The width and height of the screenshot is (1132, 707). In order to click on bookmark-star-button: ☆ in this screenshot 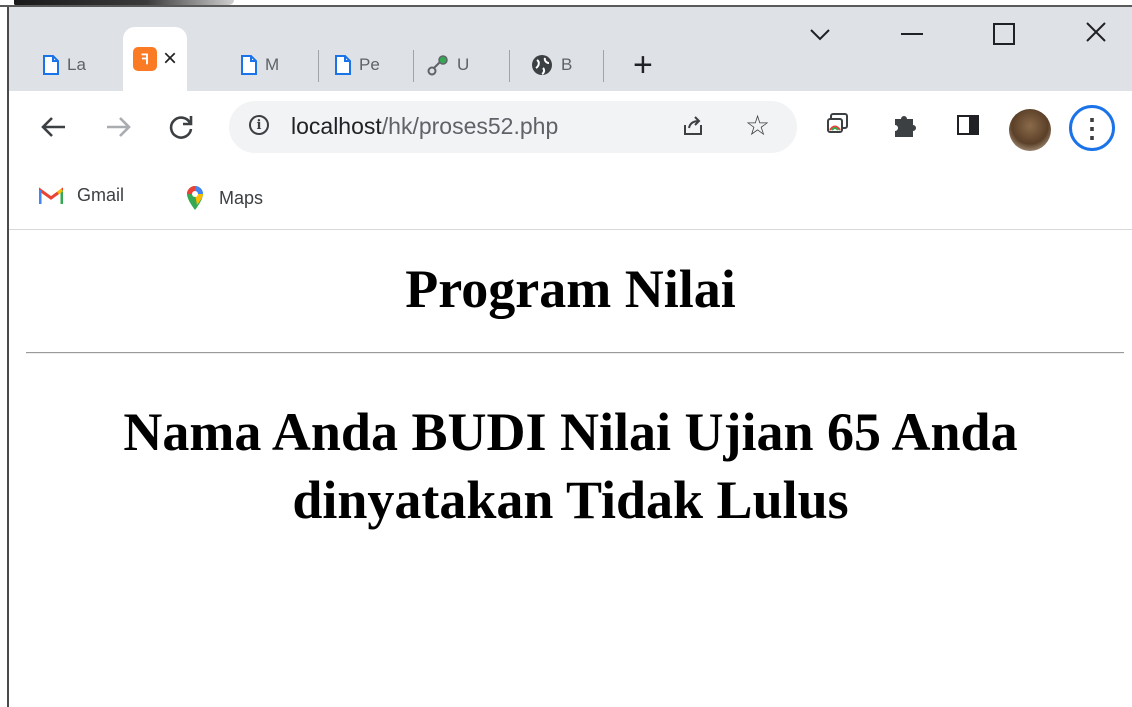, I will do `click(757, 125)`.